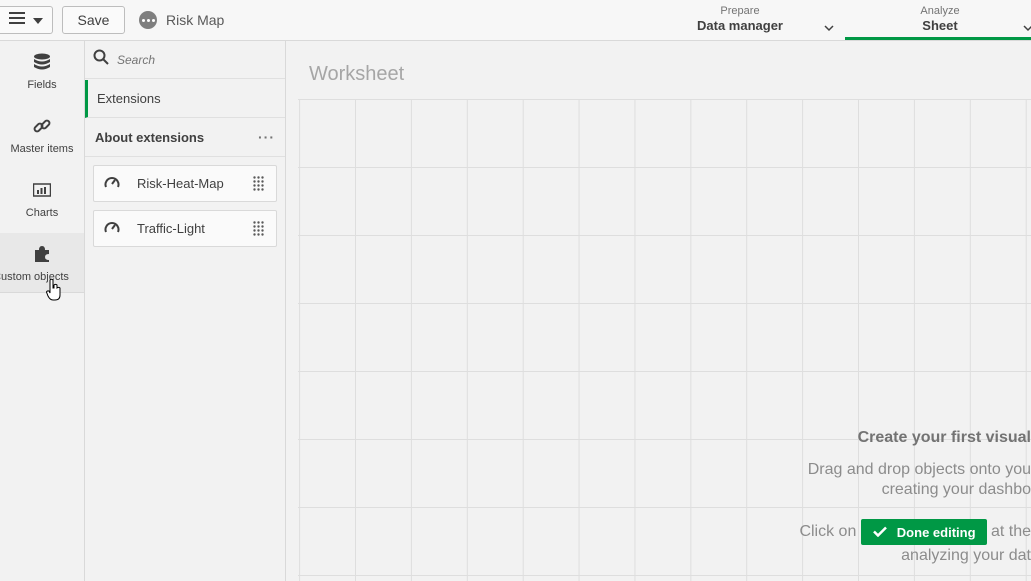  I want to click on search-input, so click(192, 59).